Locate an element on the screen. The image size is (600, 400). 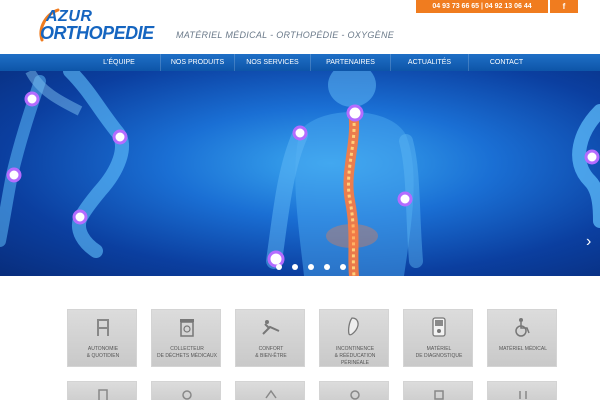
logo-line-2: ORTHOPEDIE is located at coordinates (97, 33).